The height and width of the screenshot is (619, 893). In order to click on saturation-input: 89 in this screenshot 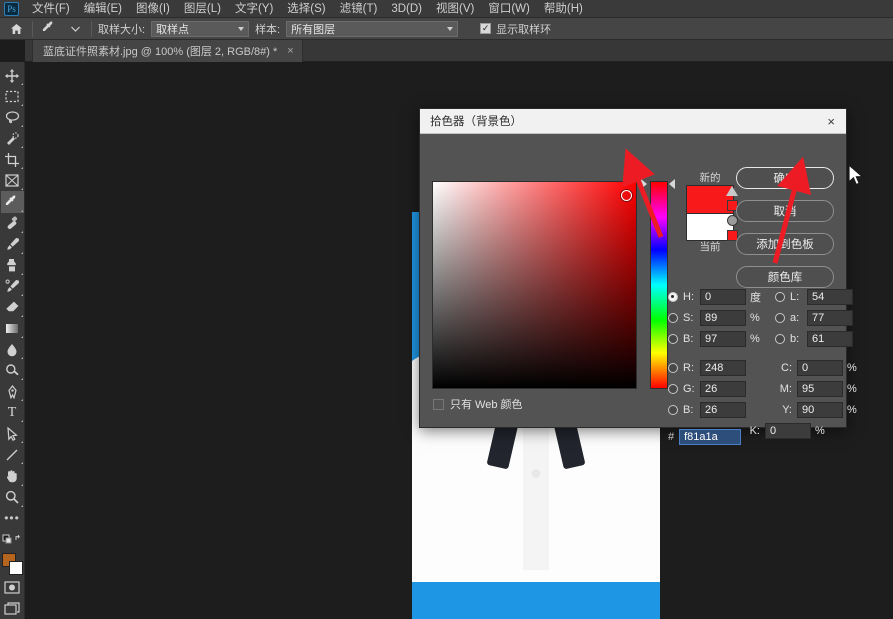, I will do `click(723, 317)`.